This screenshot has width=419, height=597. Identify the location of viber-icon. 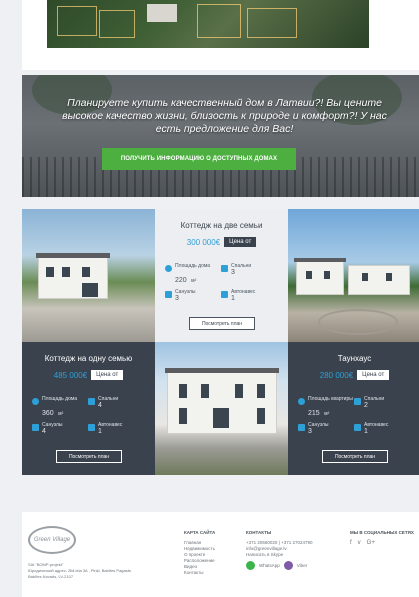
(288, 565).